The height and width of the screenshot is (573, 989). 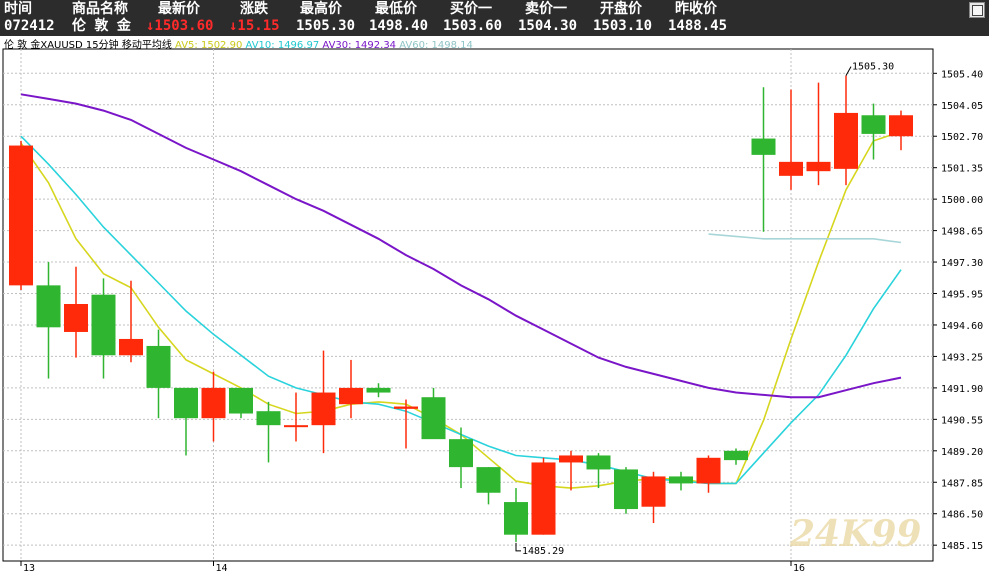 I want to click on high-price: 1505.30, so click(x=326, y=26).